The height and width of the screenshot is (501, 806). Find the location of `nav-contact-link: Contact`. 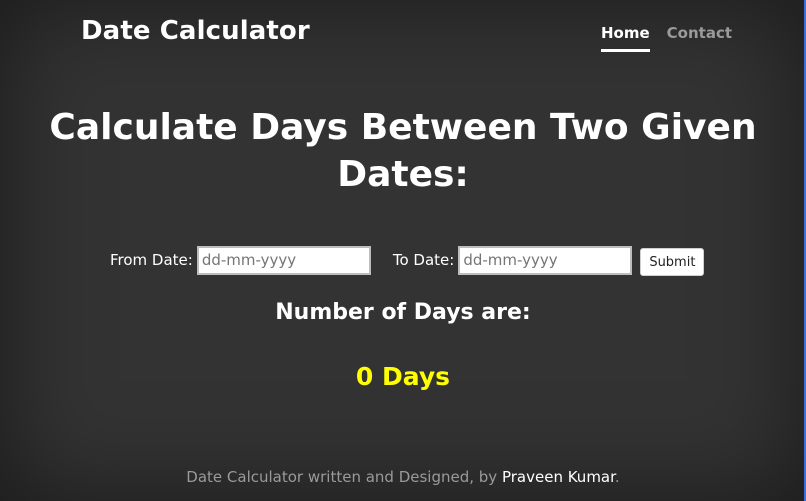

nav-contact-link: Contact is located at coordinates (699, 38).